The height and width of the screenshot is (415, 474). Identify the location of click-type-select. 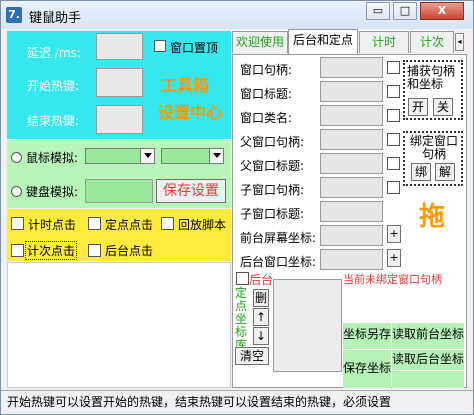
(192, 156).